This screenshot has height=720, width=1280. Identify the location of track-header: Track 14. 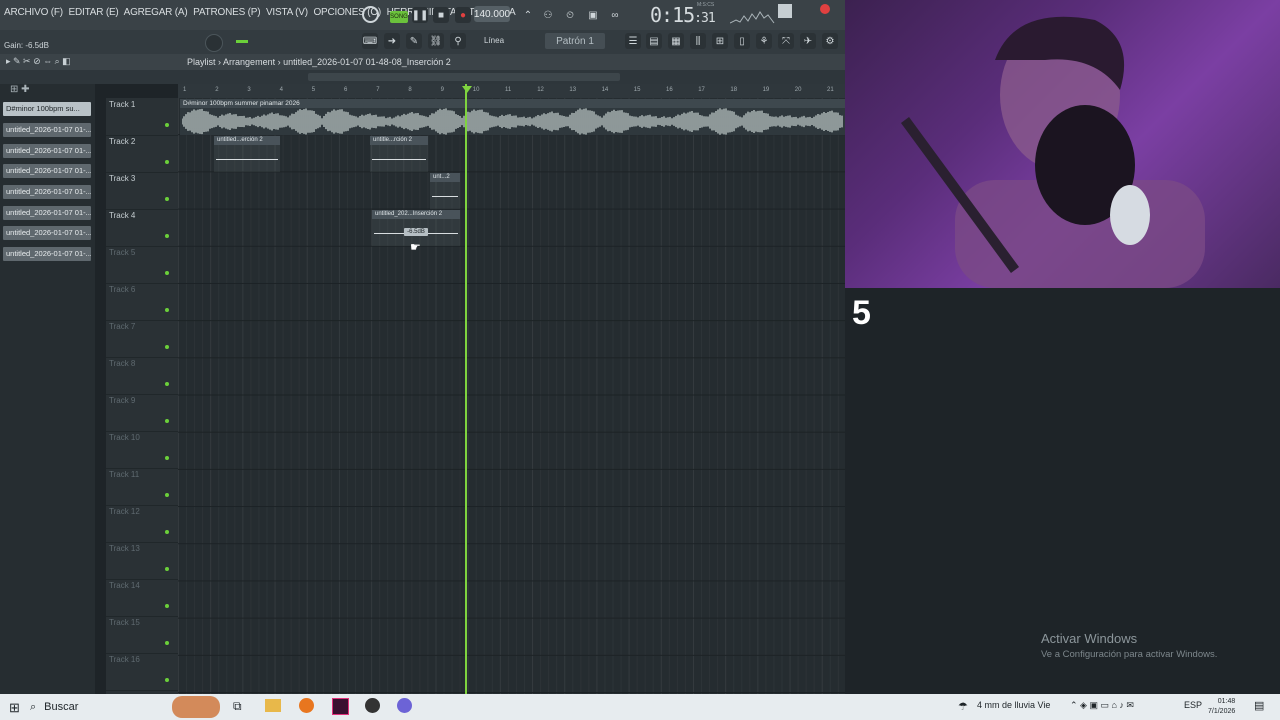
(142, 598).